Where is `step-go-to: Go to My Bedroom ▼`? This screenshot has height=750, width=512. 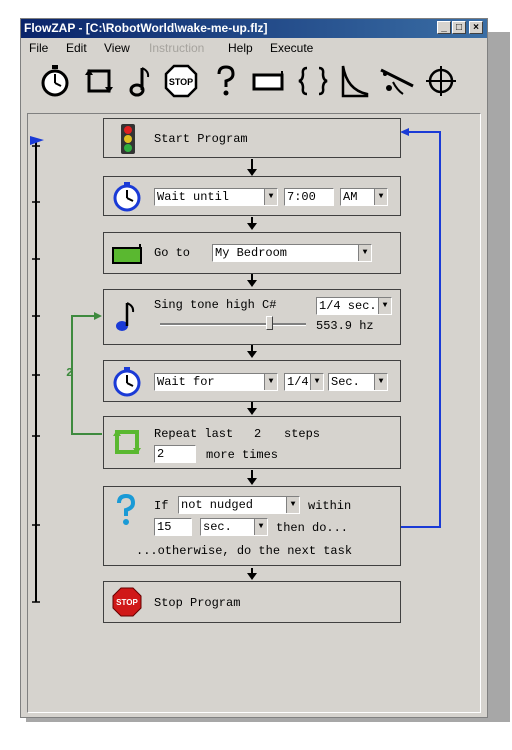 step-go-to: Go to My Bedroom ▼ is located at coordinates (252, 253).